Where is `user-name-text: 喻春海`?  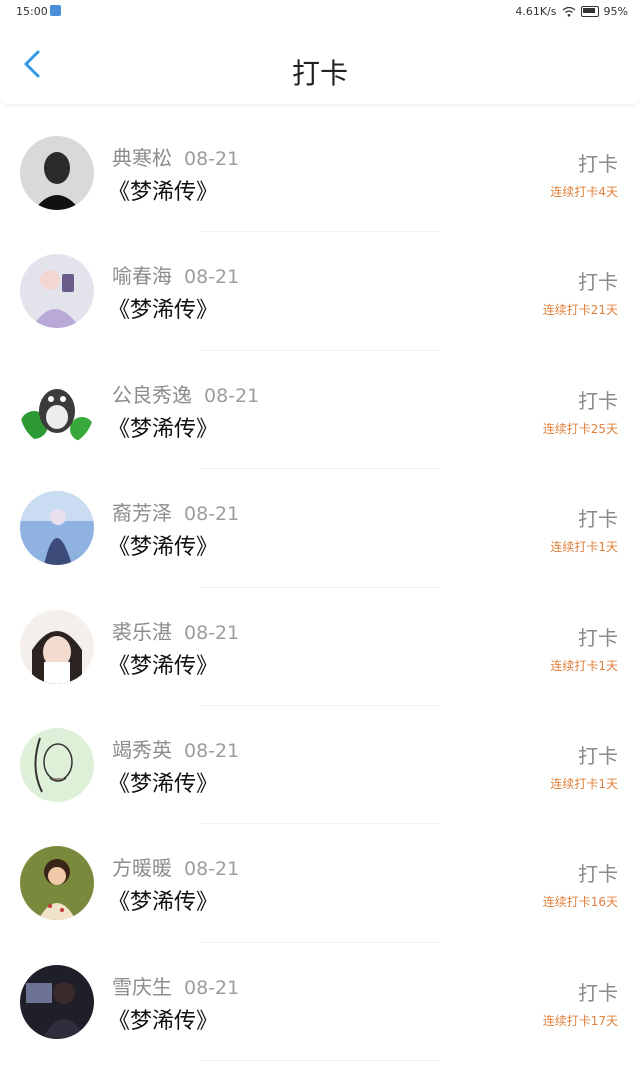
user-name-text: 喻春海 is located at coordinates (142, 276).